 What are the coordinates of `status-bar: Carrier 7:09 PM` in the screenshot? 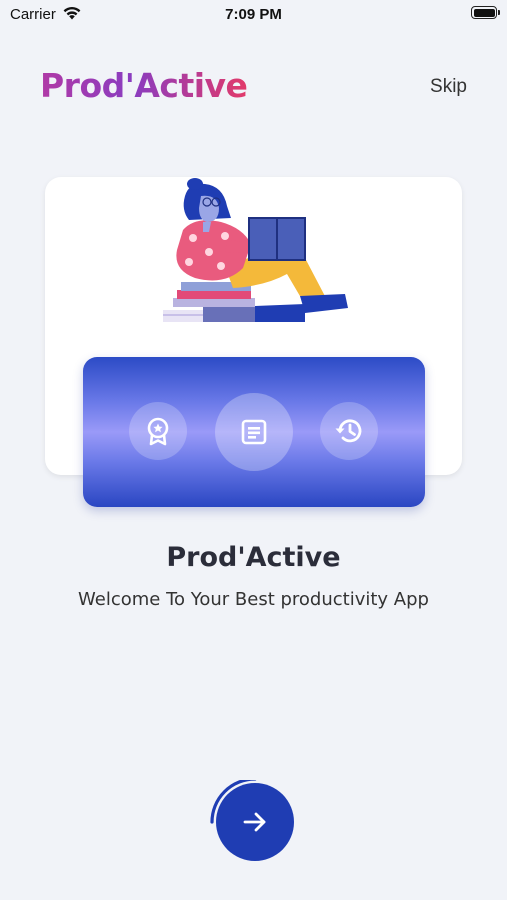 It's located at (253, 15).